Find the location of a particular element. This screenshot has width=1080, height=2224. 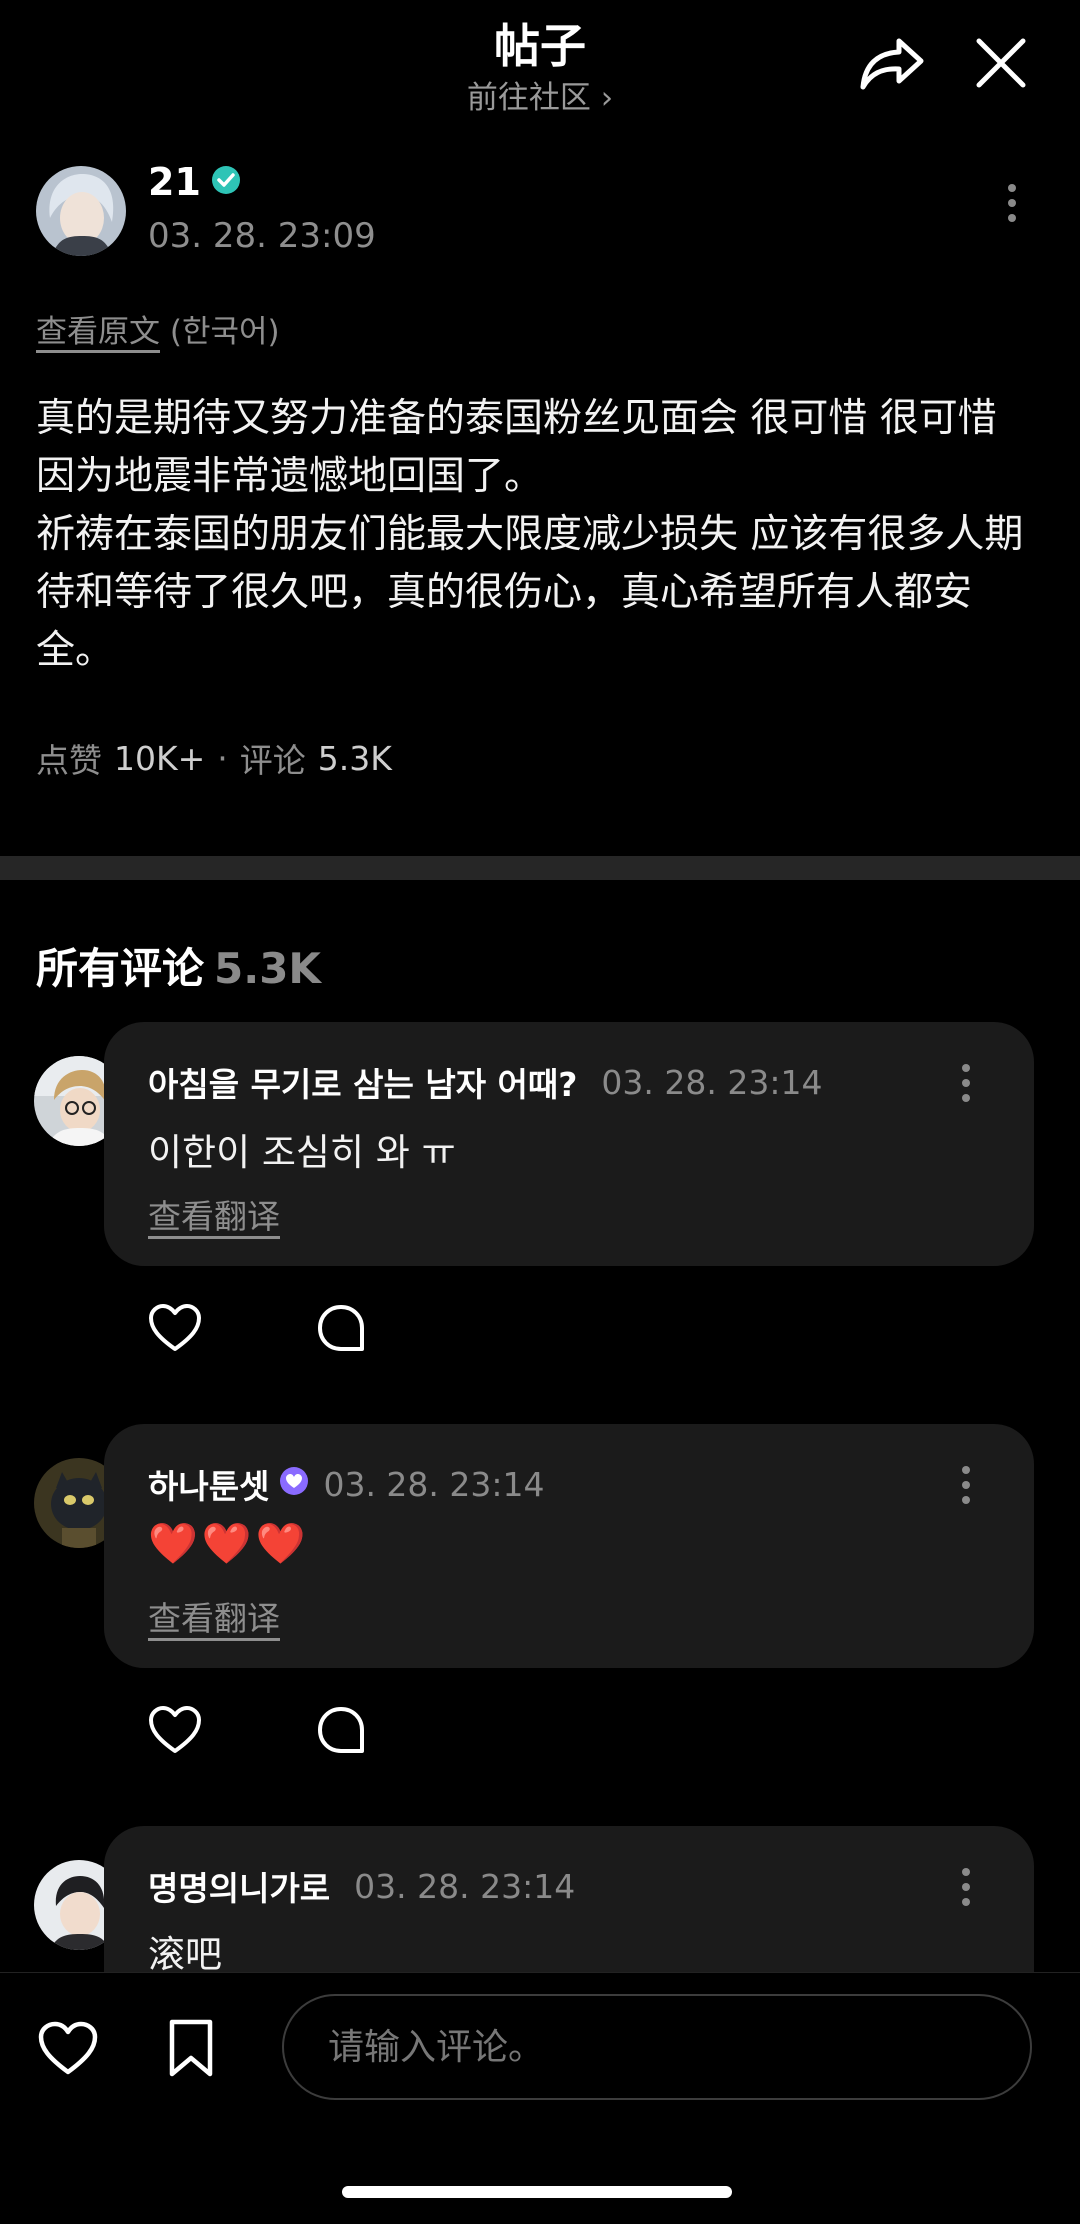

commenter-name: 하나툰셋 is located at coordinates (208, 1484).